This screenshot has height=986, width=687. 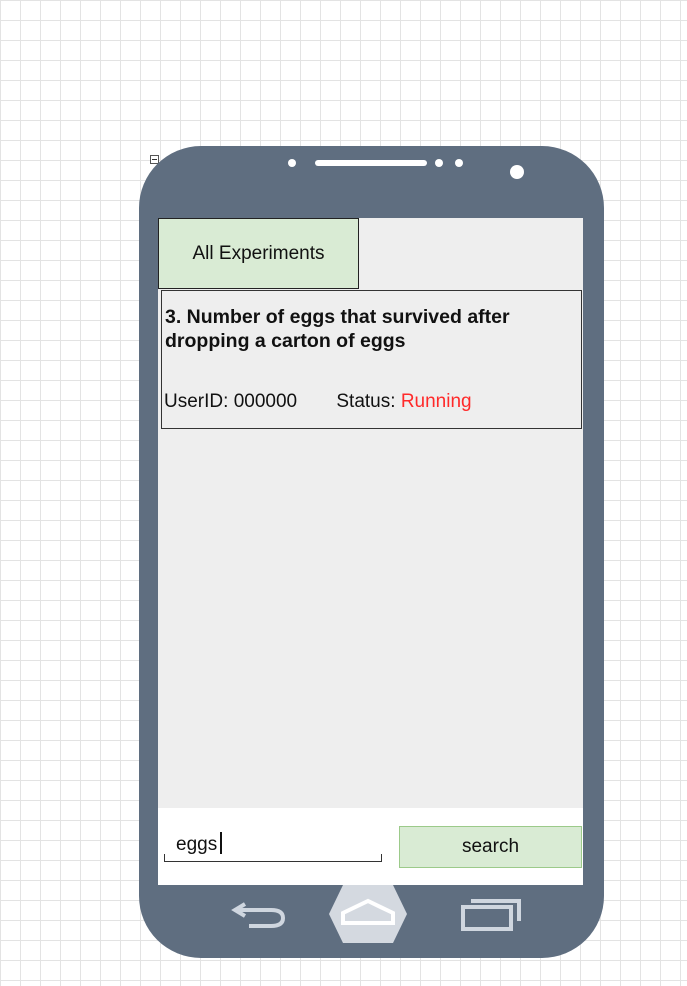 What do you see at coordinates (265, 401) in the screenshot?
I see `user-id-value: 000000` at bounding box center [265, 401].